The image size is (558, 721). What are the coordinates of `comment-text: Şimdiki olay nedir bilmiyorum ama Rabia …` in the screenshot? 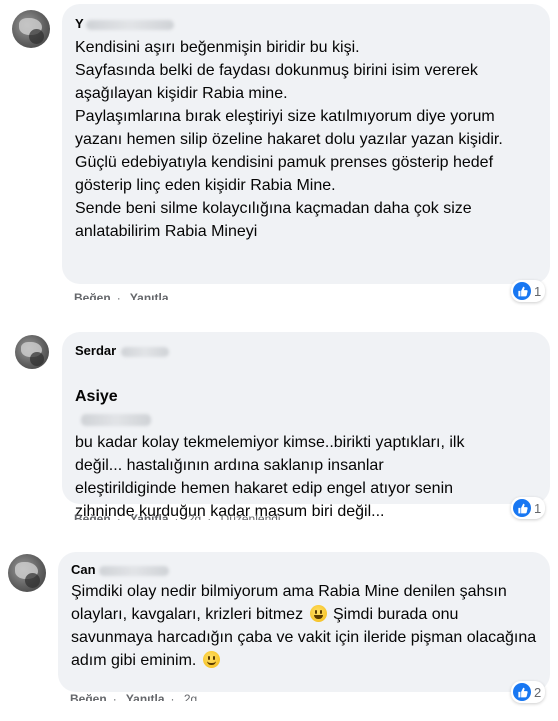 It's located at (304, 626).